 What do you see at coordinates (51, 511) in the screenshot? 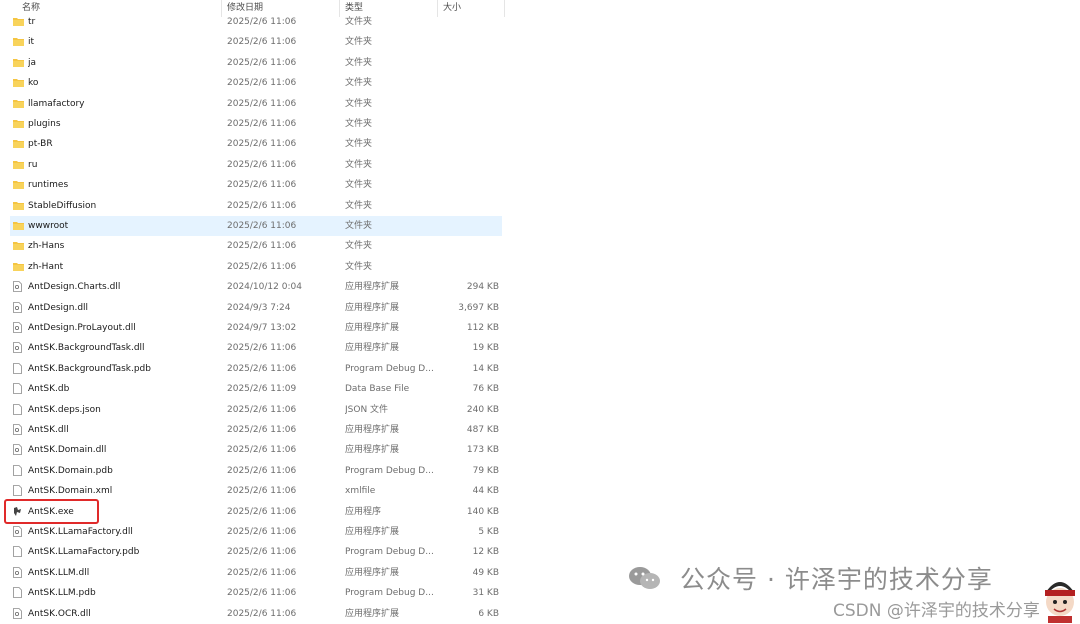
I see `highlight-annotation-box` at bounding box center [51, 511].